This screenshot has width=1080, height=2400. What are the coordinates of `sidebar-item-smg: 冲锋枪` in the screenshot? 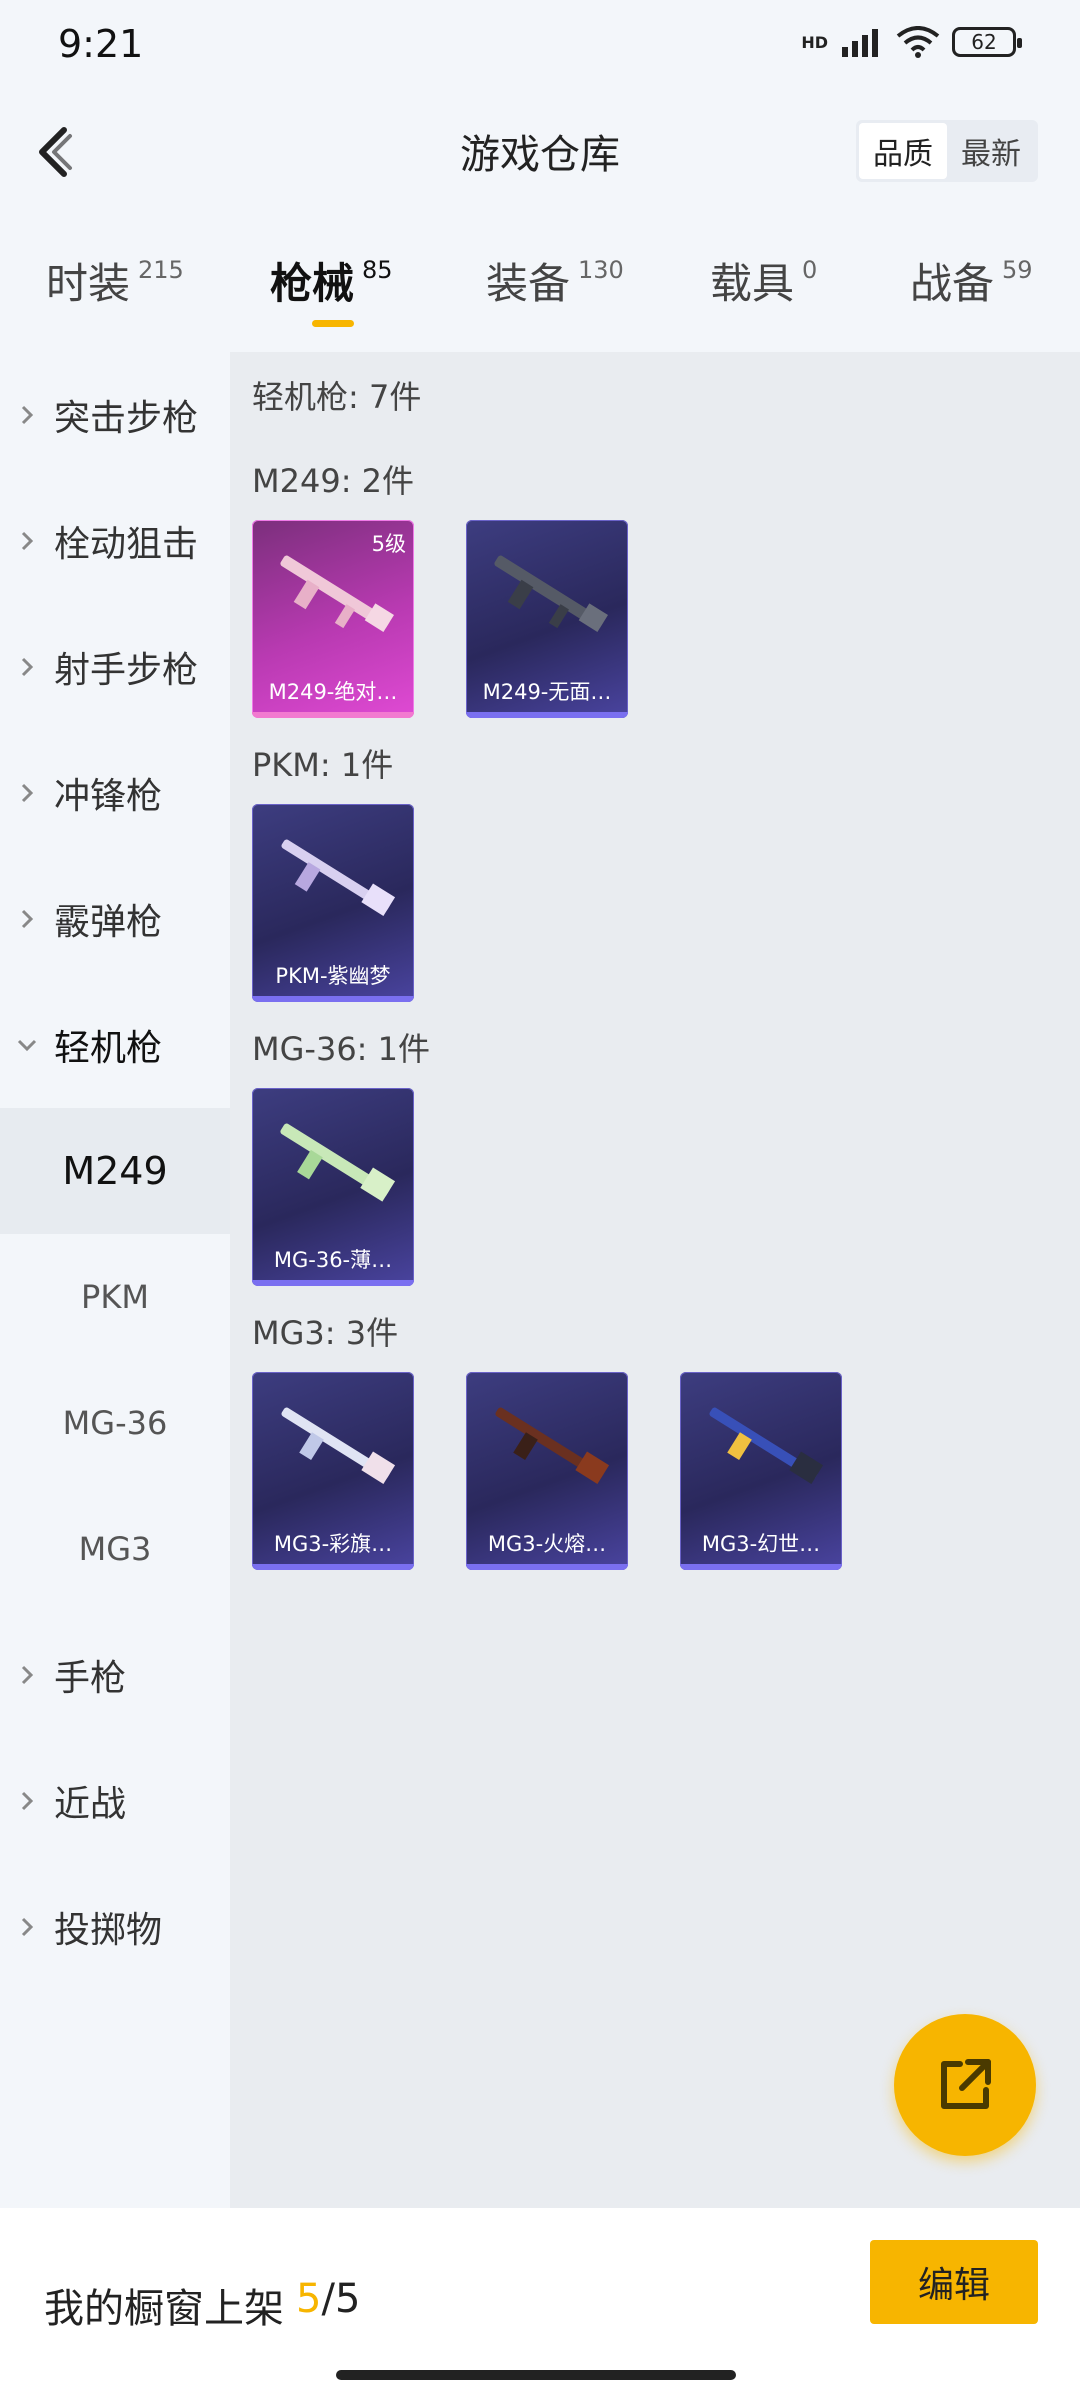 It's located at (115, 793).